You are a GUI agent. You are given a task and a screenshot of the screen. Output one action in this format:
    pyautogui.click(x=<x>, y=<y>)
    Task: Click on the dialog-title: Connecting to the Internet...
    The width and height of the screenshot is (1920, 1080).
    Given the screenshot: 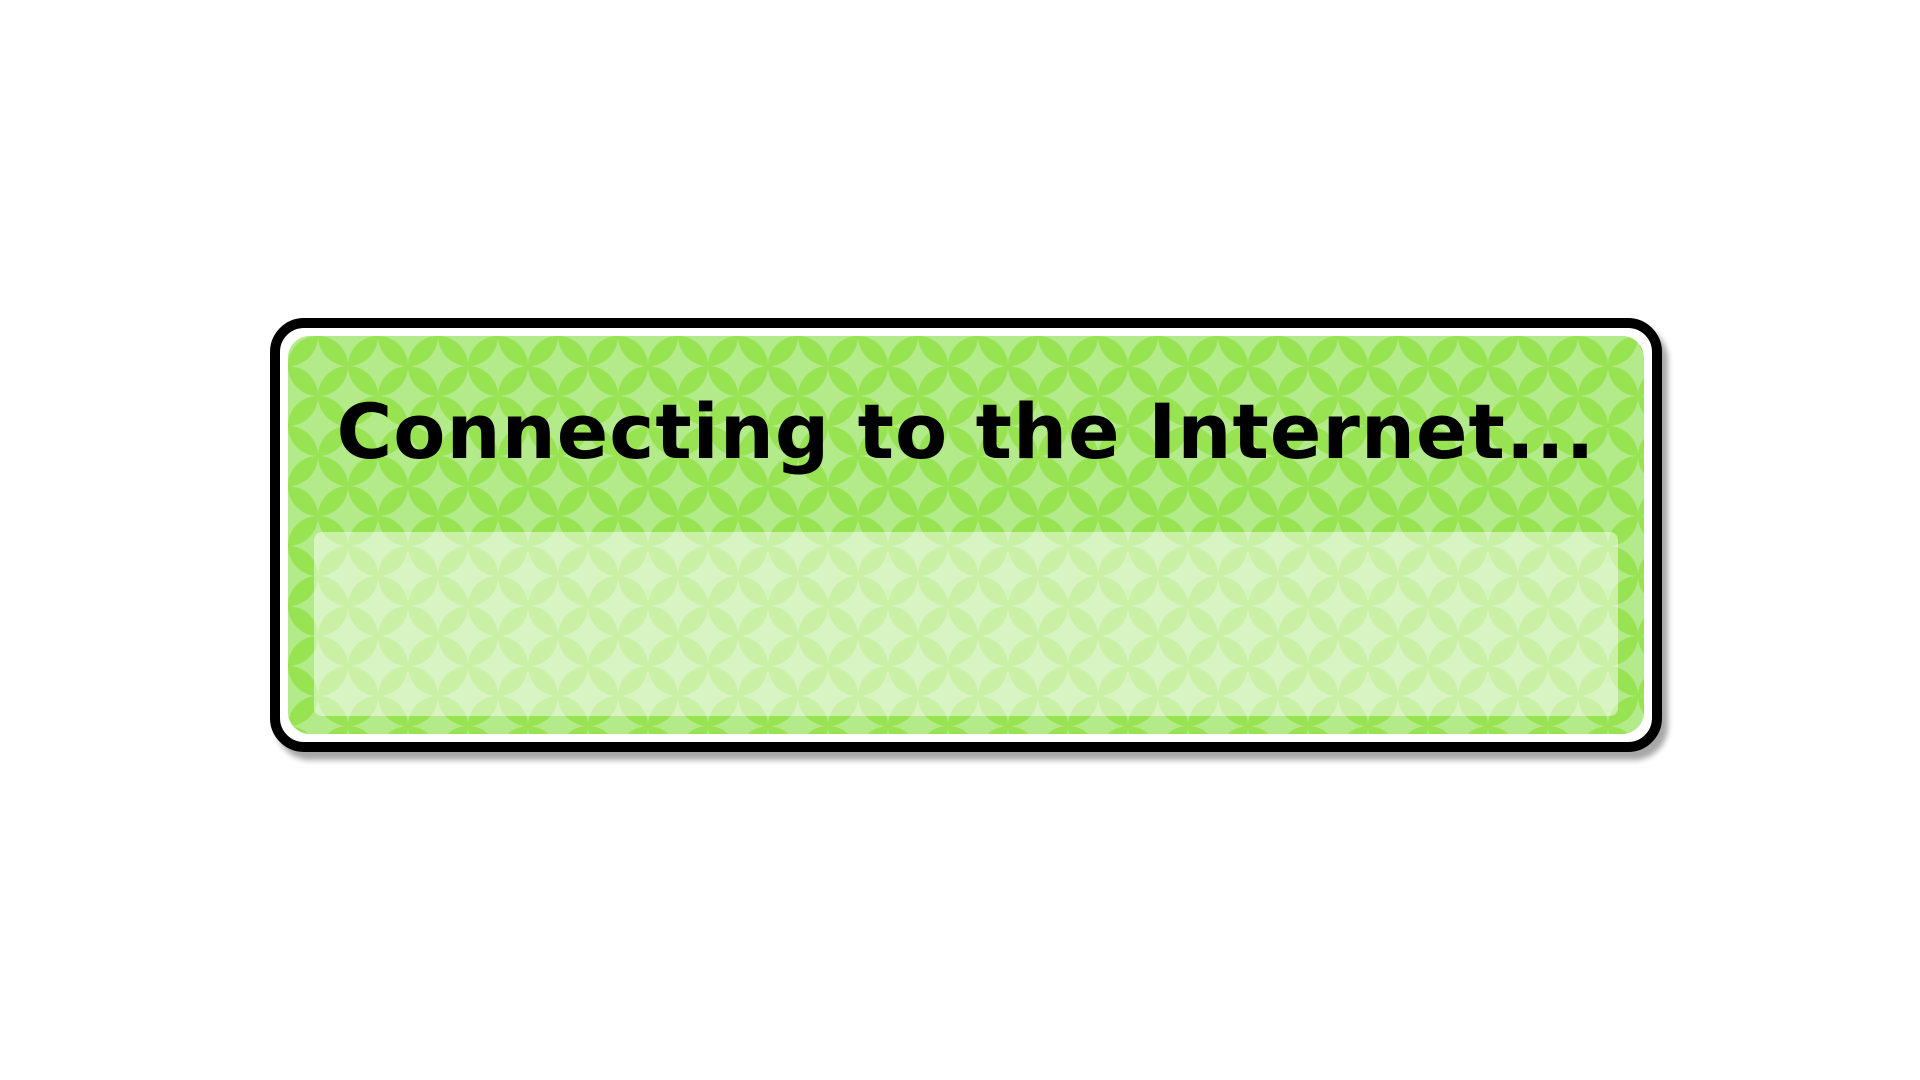 What is the action you would take?
    pyautogui.click(x=966, y=431)
    